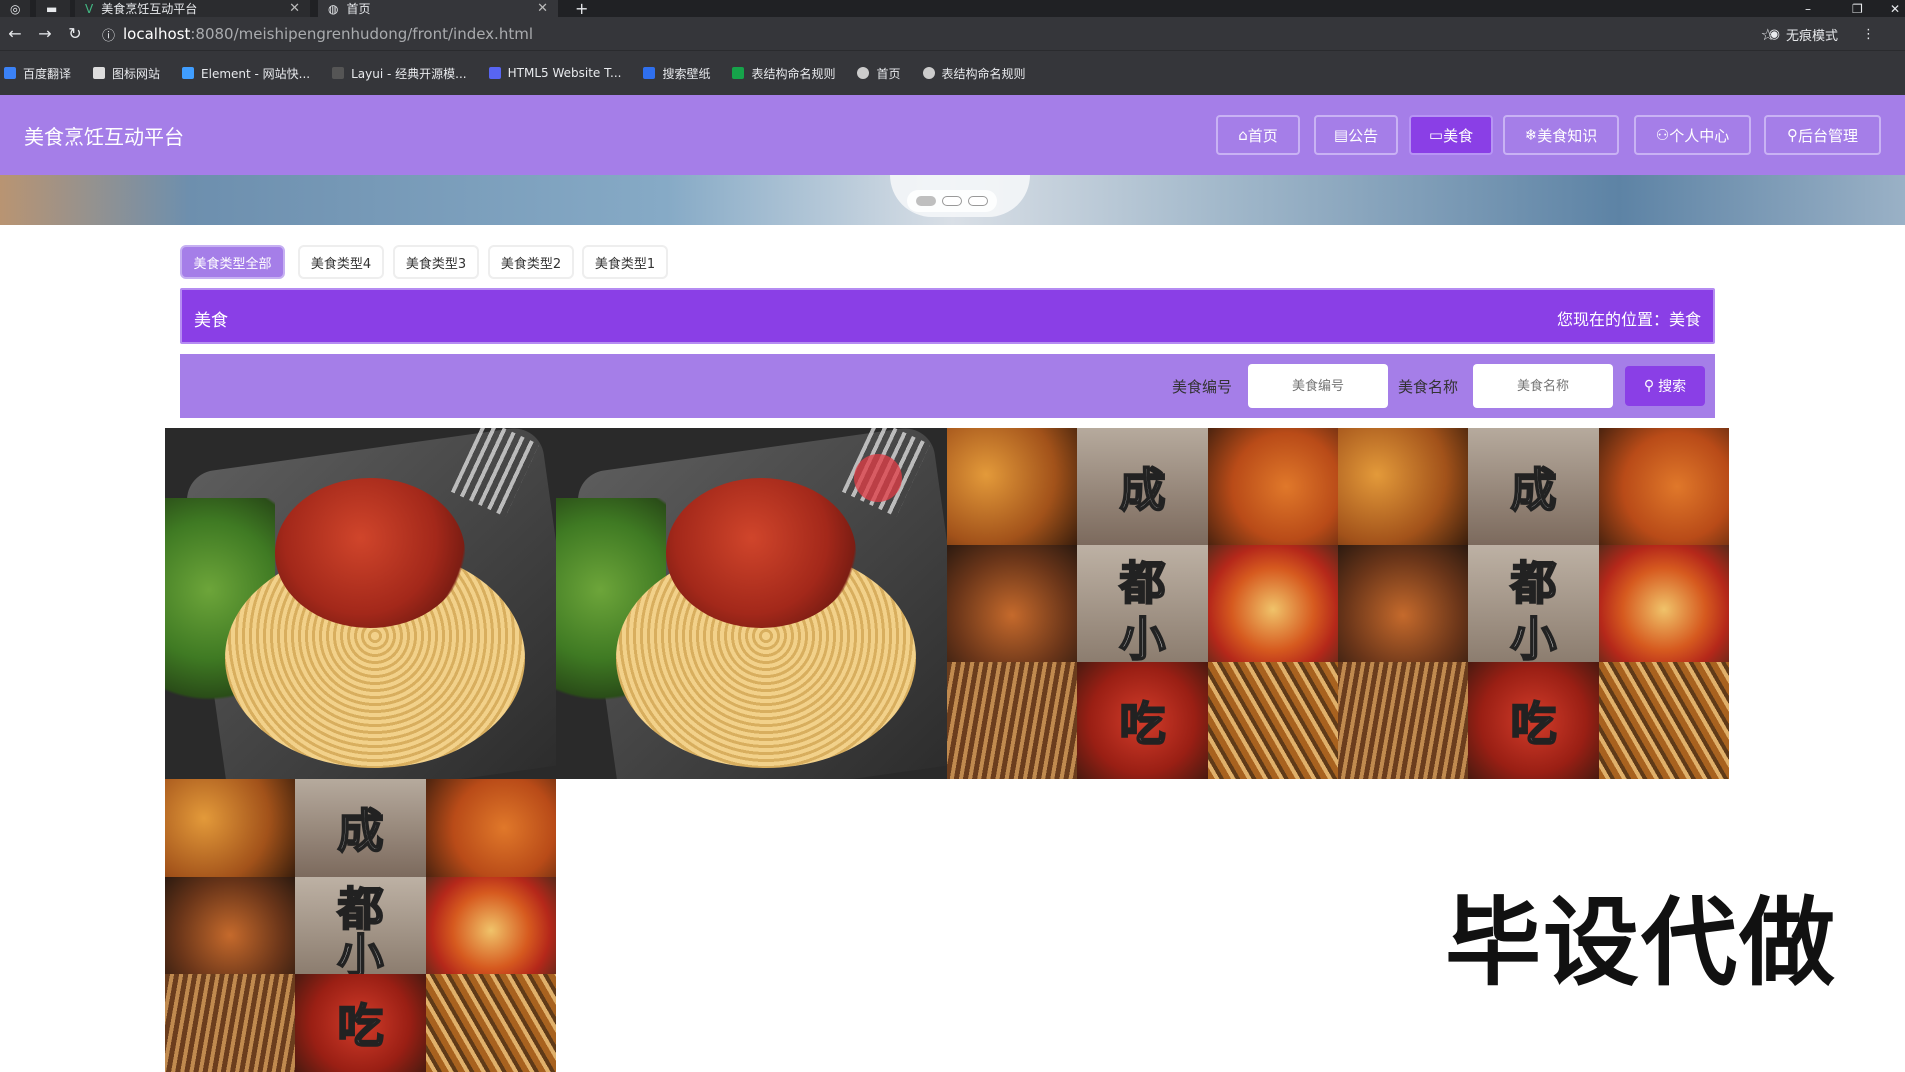  Describe the element at coordinates (531, 262) in the screenshot. I see `category-type2: 美食类型2` at that location.